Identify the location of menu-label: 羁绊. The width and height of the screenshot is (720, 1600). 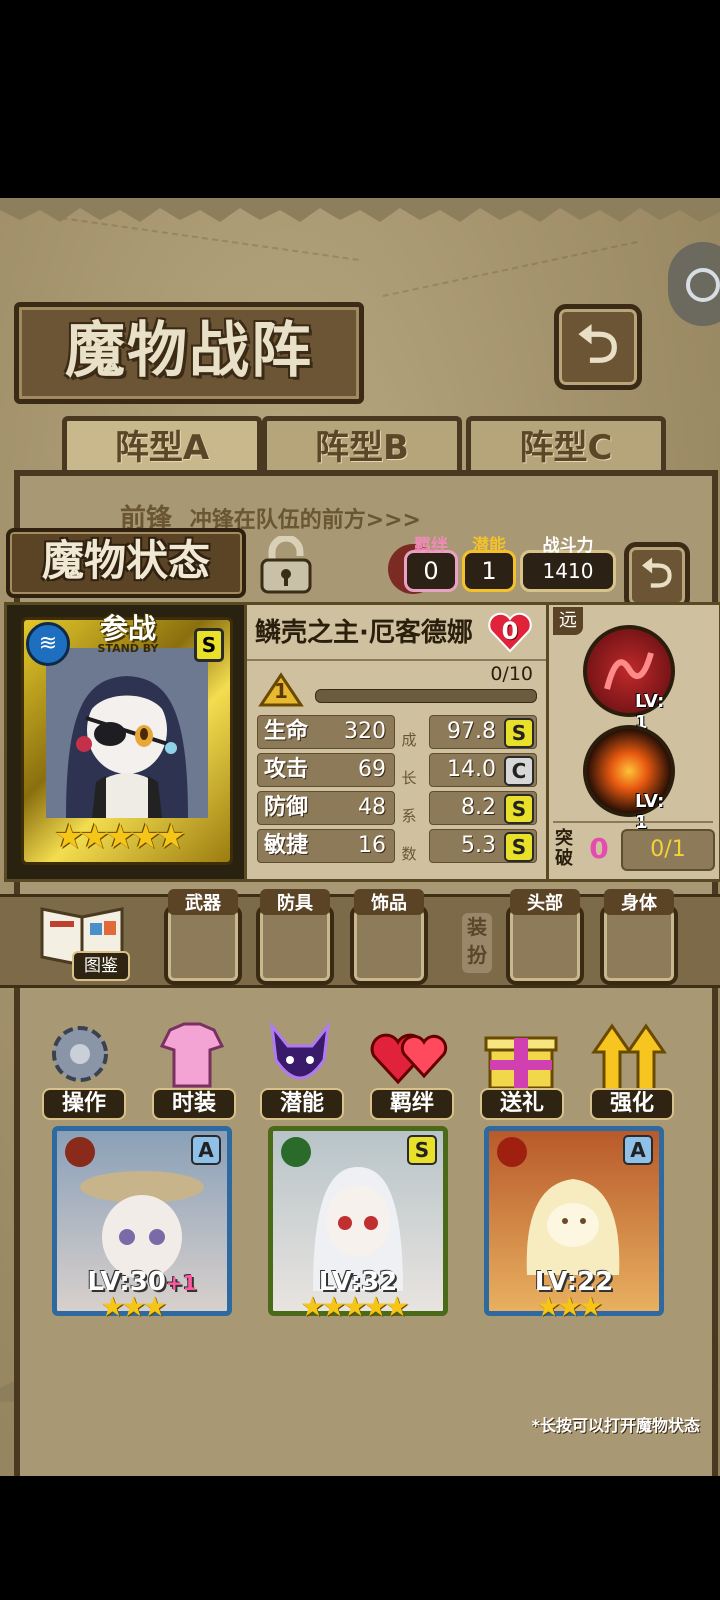
(412, 1104).